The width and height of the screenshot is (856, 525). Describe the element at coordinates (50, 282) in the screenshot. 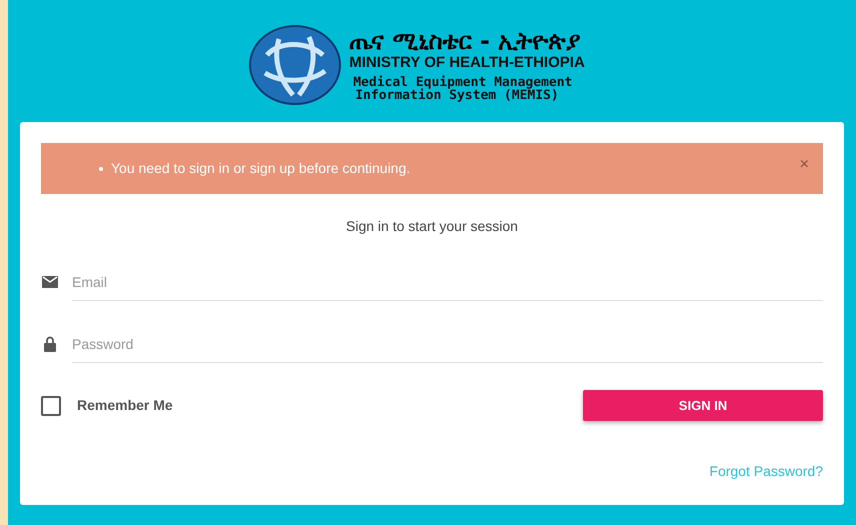

I see `mail-icon` at that location.